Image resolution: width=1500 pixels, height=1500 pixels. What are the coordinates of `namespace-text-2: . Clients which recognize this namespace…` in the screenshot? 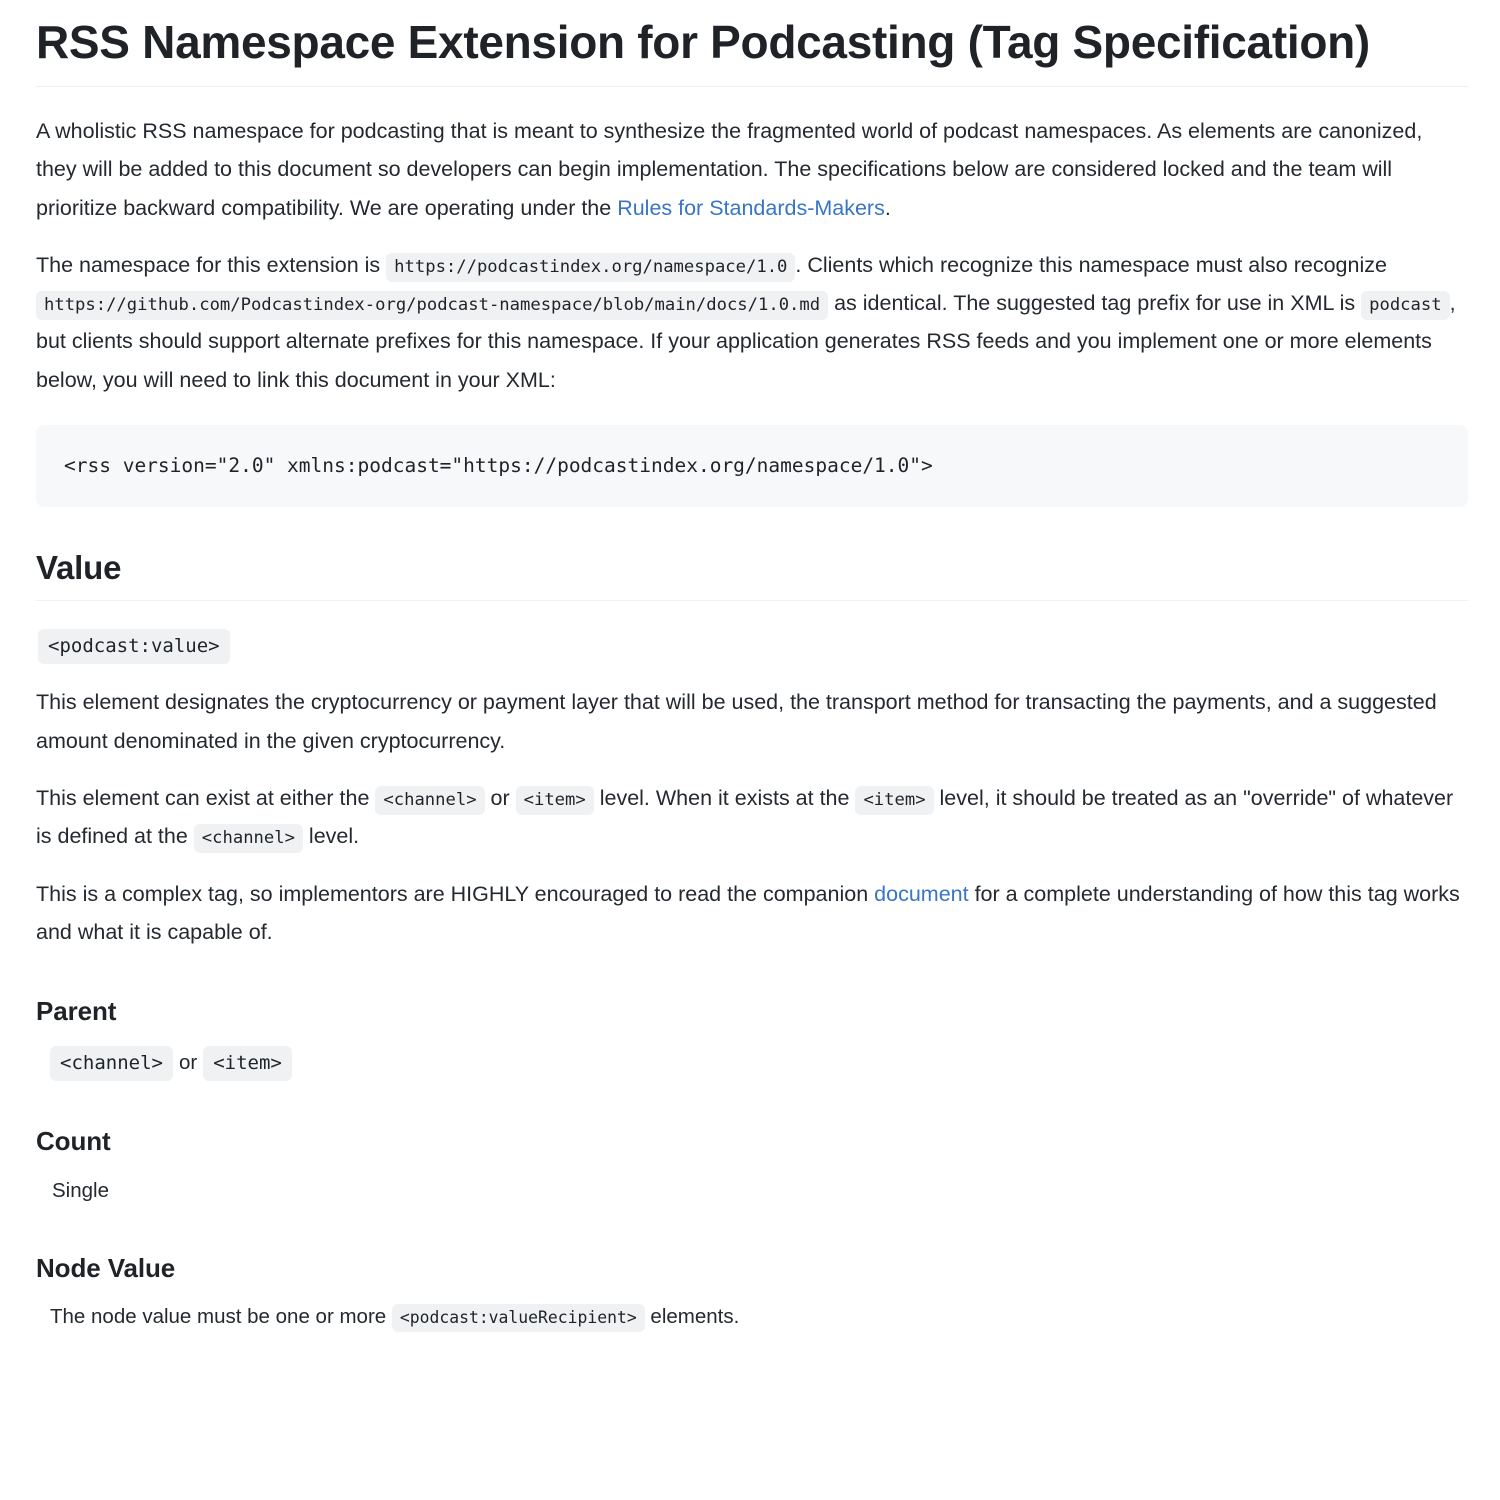 It's located at (1091, 264).